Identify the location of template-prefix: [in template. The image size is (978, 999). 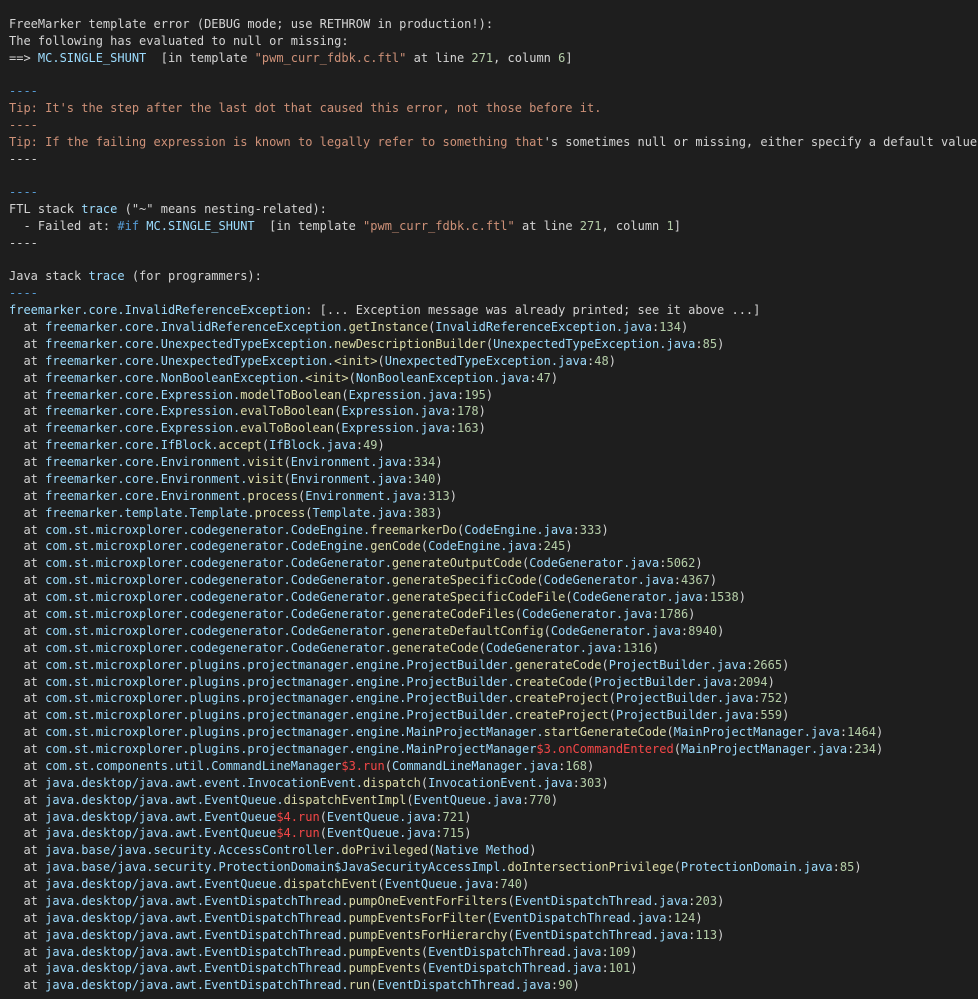
(309, 226).